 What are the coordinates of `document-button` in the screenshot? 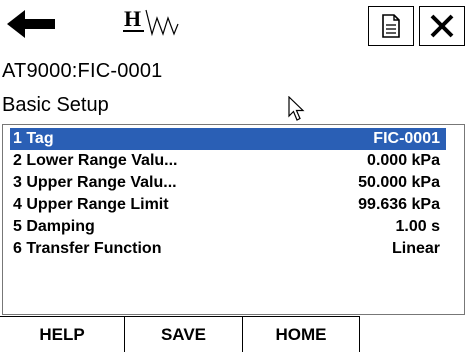 It's located at (391, 26).